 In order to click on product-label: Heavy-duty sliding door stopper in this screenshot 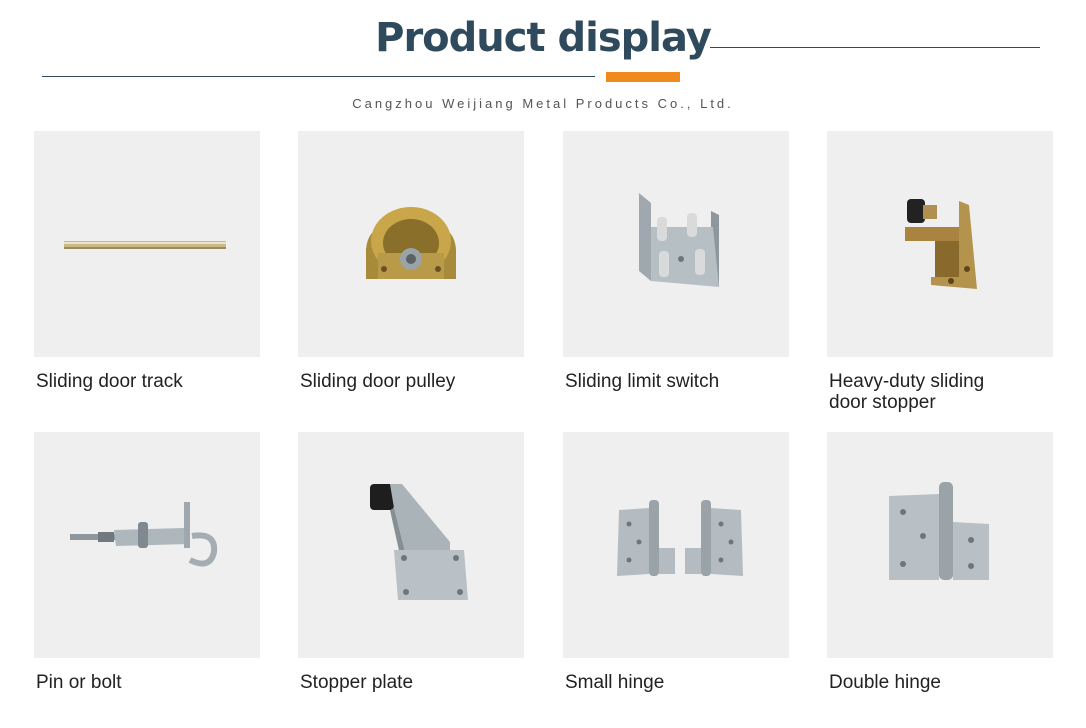, I will do `click(907, 392)`.